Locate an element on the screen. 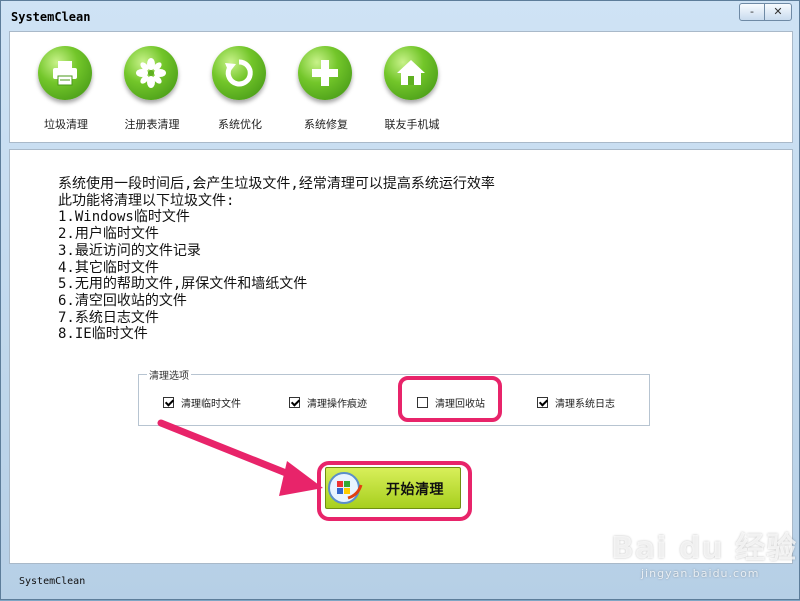  title-bar: SystemClean - ✕ is located at coordinates (400, 15).